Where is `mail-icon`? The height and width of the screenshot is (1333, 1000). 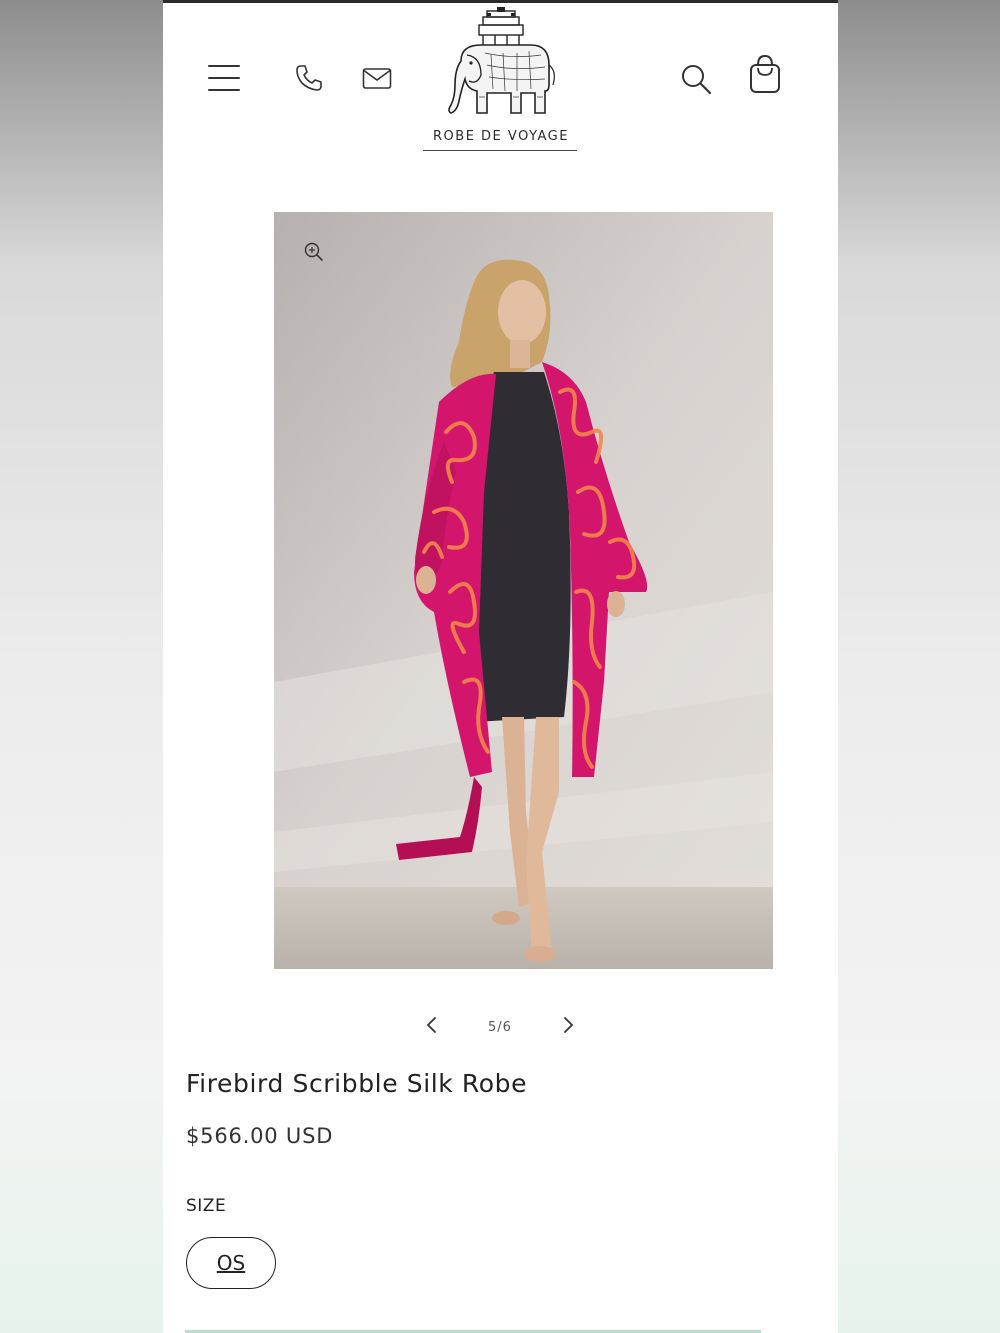 mail-icon is located at coordinates (377, 79).